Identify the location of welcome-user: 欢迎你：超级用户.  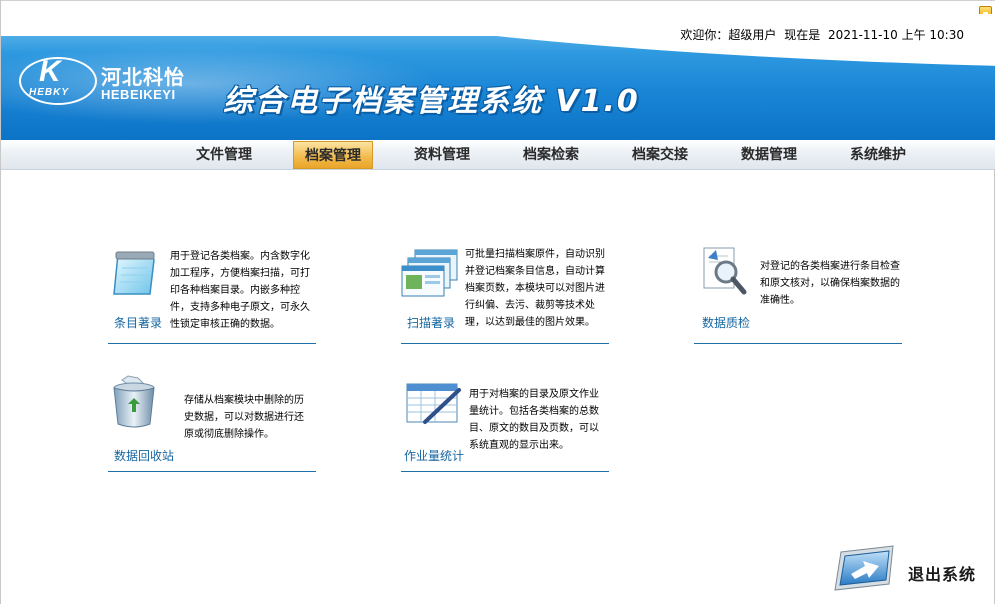
(728, 35).